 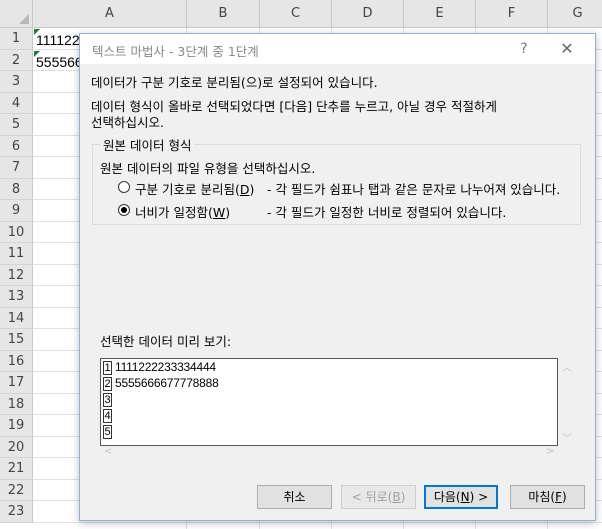 I want to click on preview-line: 1111222233334444, so click(x=165, y=367).